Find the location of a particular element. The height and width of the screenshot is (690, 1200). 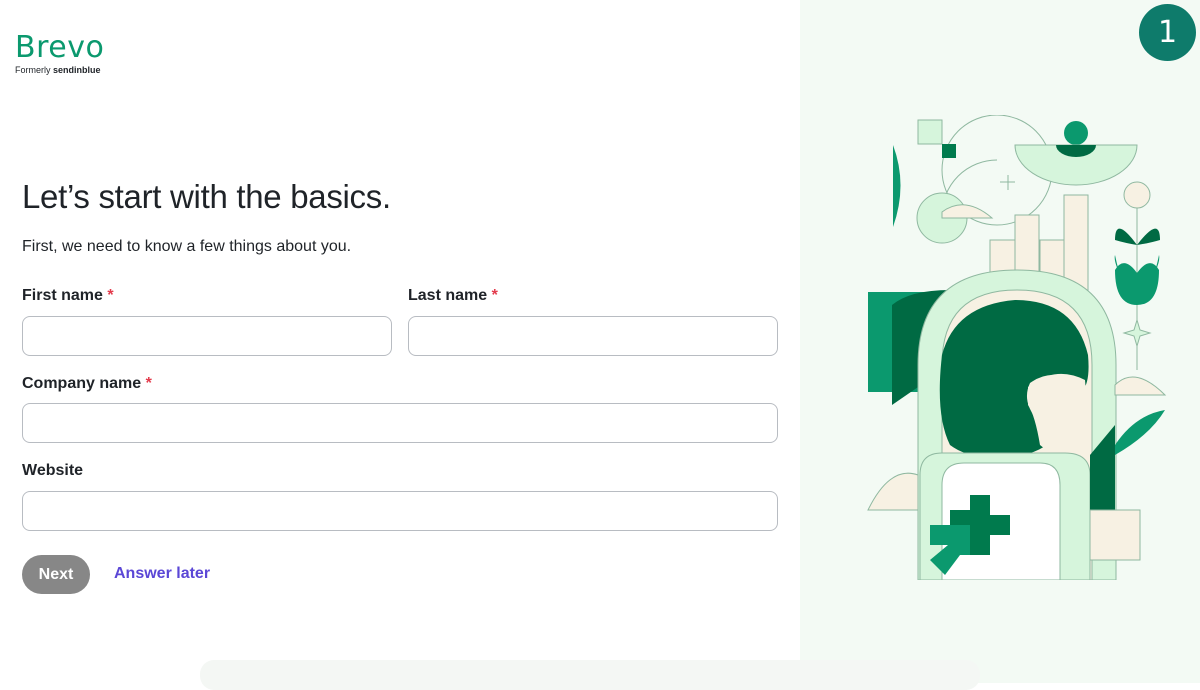

next-button: Next is located at coordinates (56, 574).